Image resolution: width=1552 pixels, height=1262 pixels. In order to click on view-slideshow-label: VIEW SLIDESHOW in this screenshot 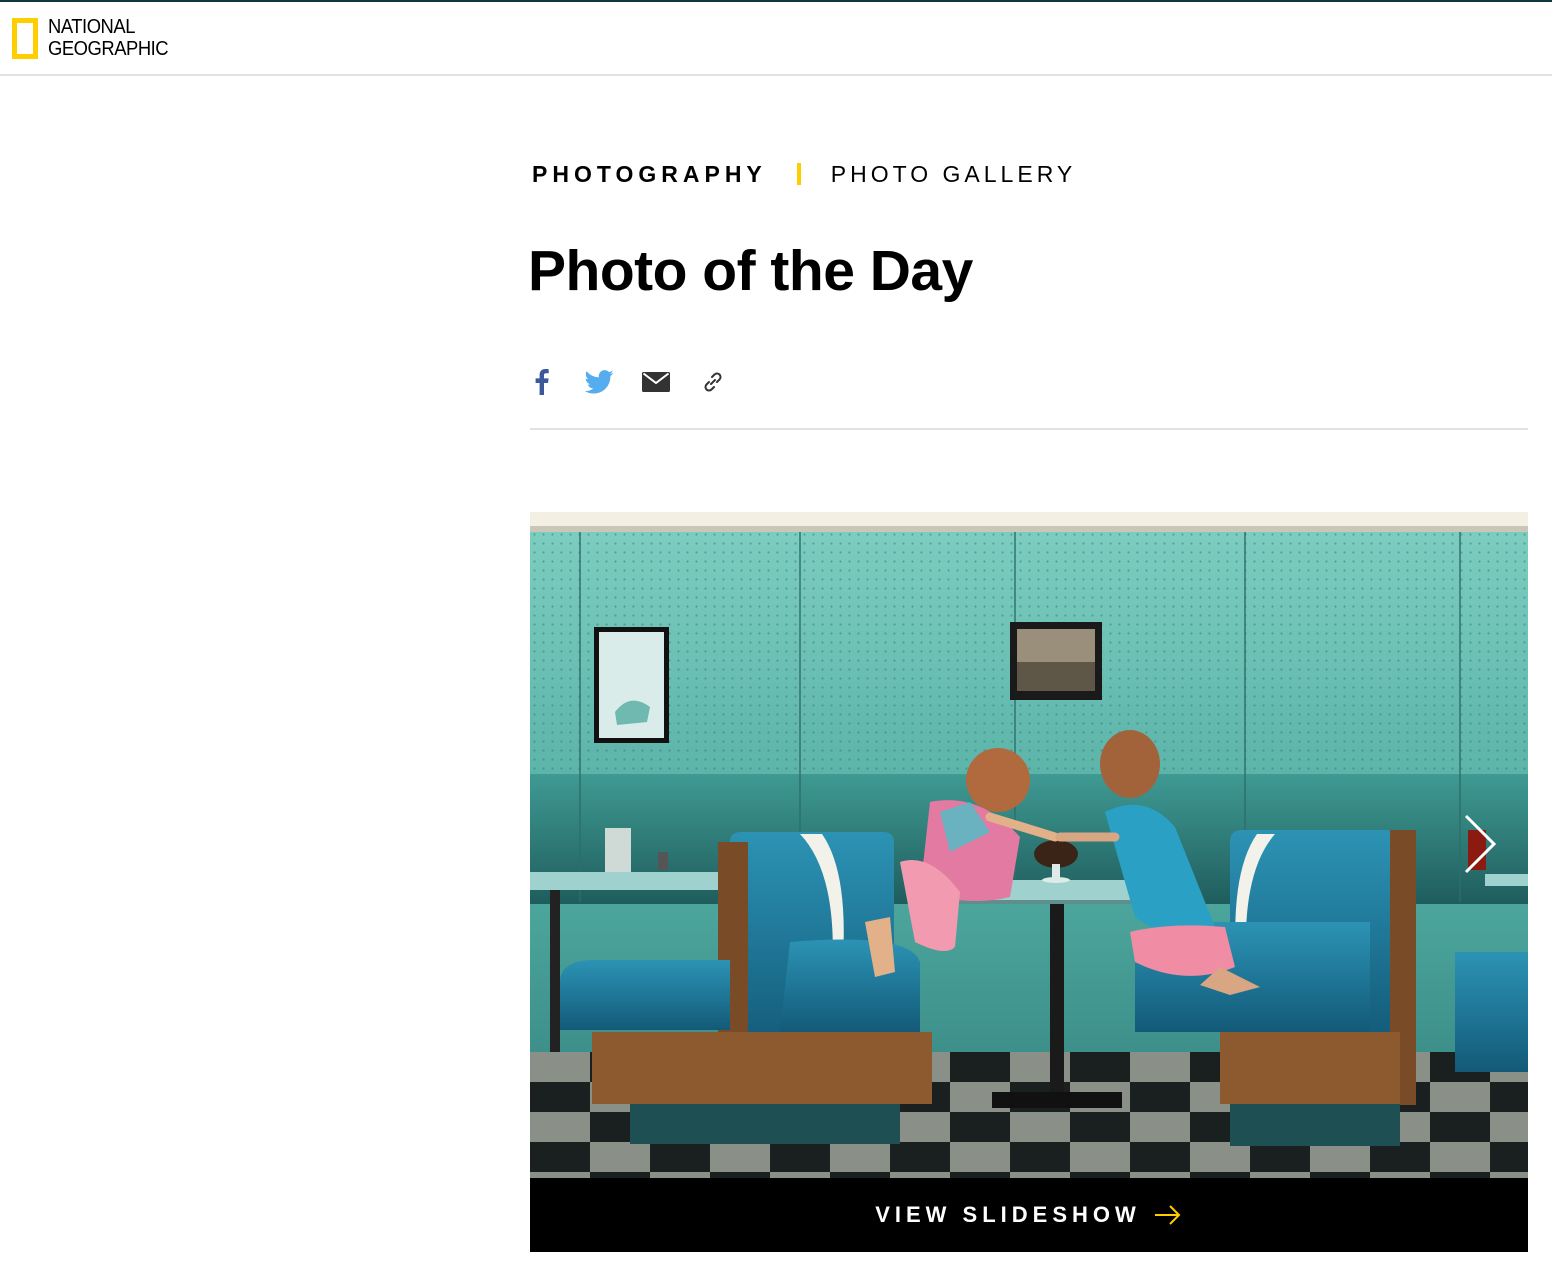, I will do `click(1008, 1214)`.